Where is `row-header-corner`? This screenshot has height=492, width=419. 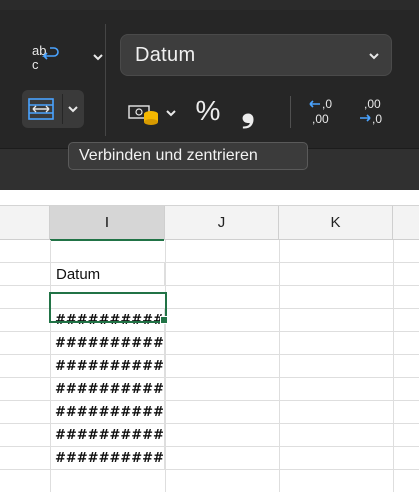 row-header-corner is located at coordinates (25, 223).